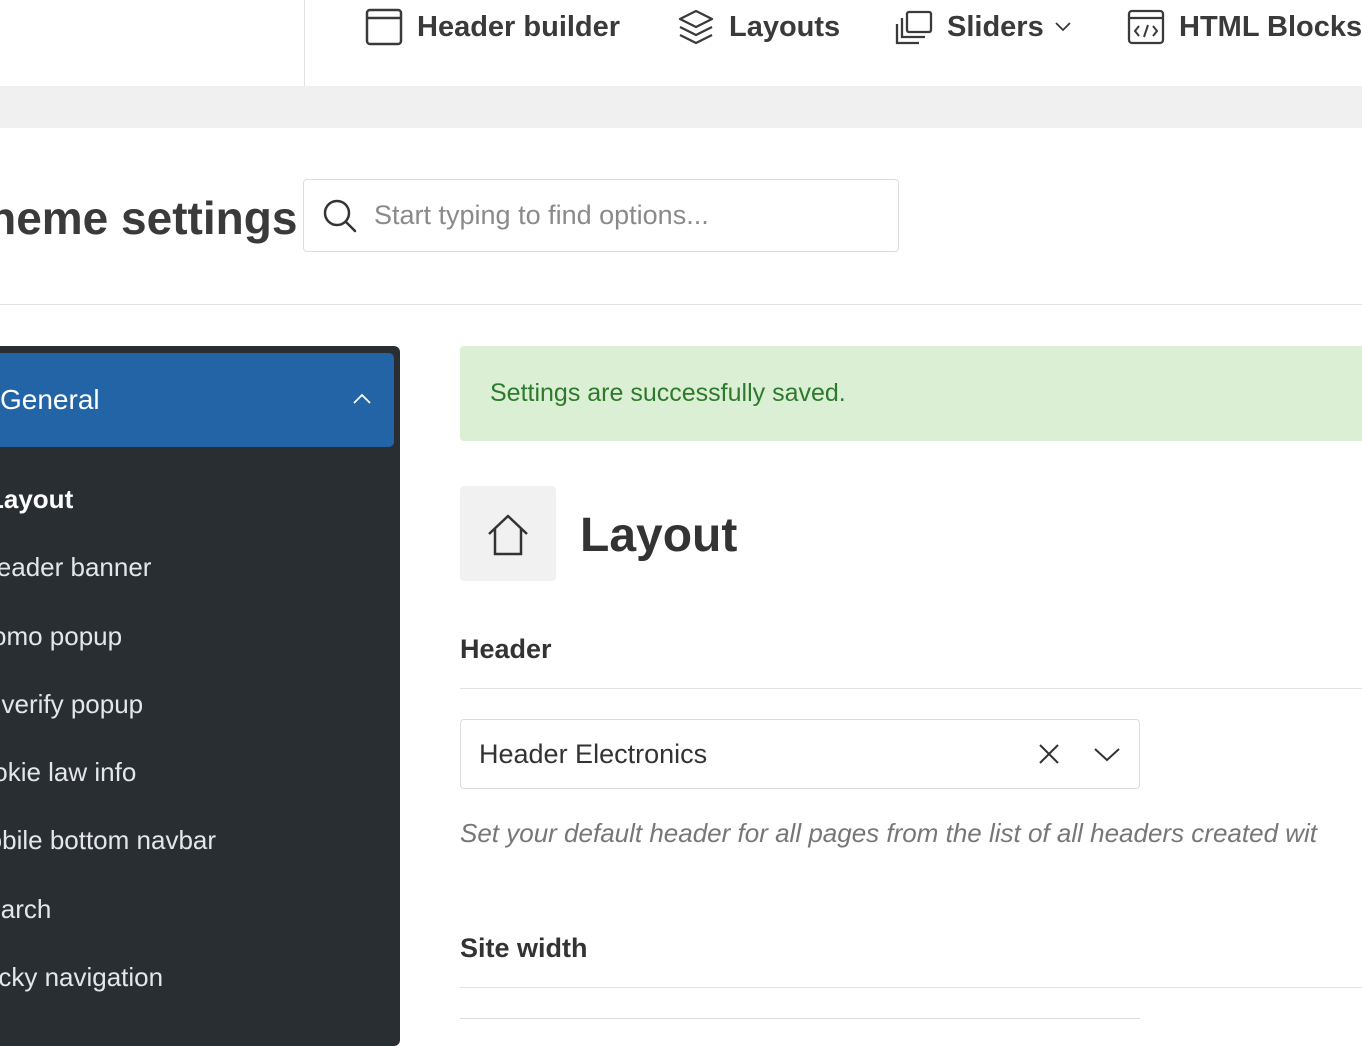 The height and width of the screenshot is (1046, 1362). I want to click on sidebar-item-layout: Layout, so click(36, 499).